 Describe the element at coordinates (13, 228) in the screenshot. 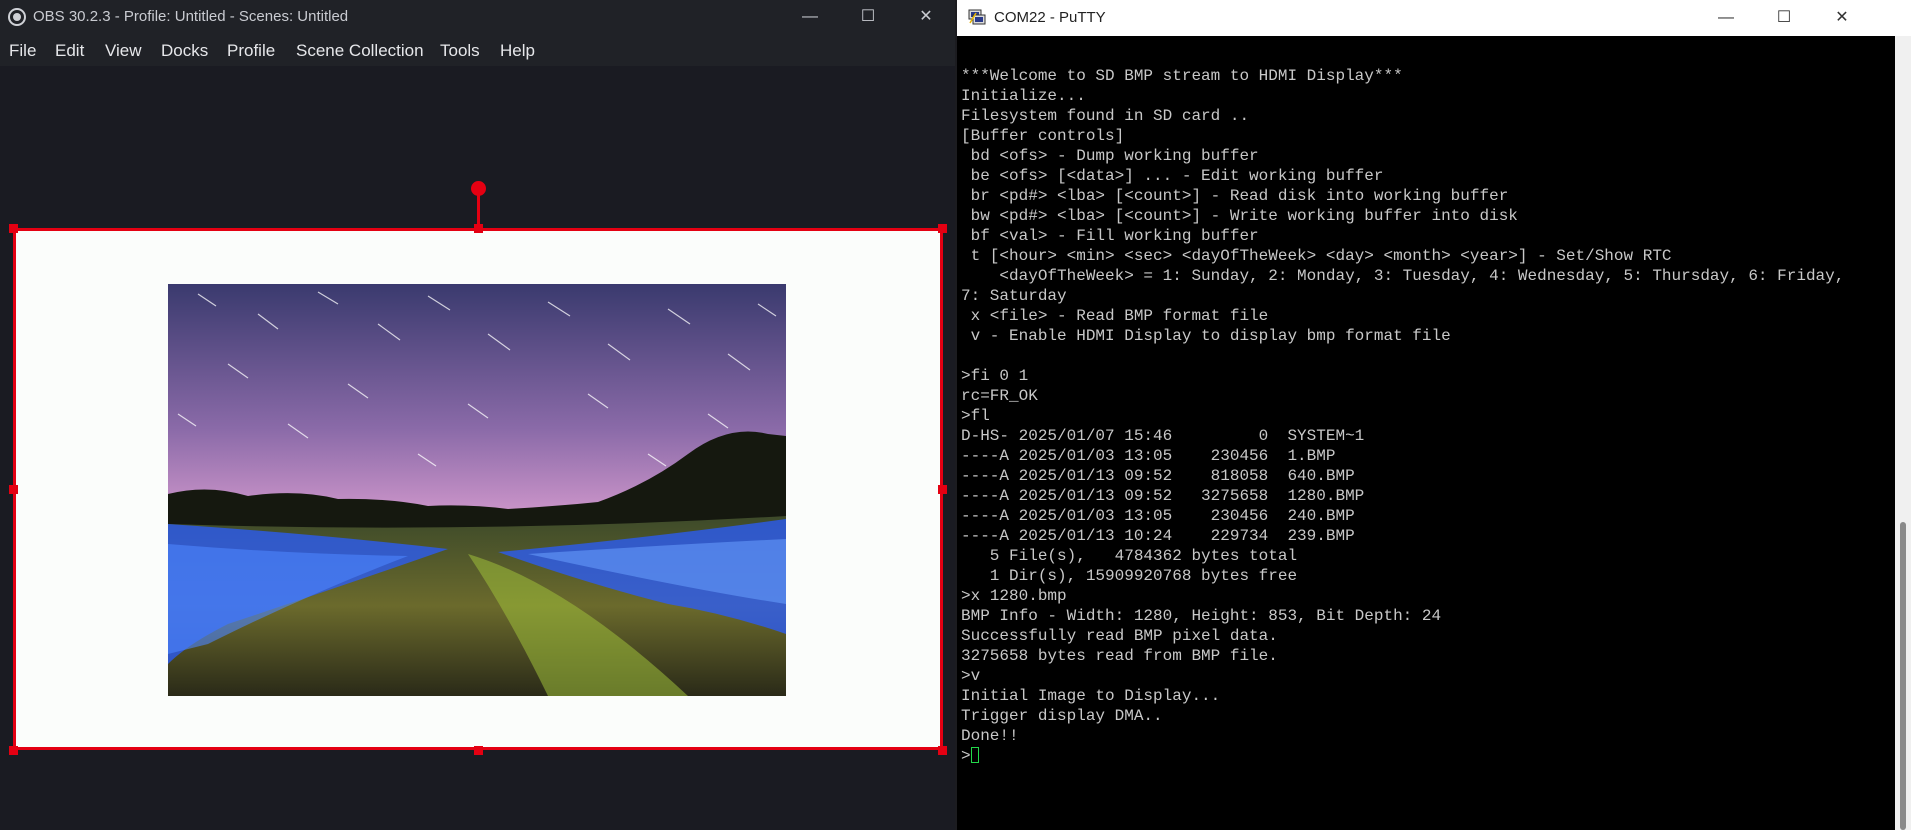

I see `resize-handle-top-left` at that location.